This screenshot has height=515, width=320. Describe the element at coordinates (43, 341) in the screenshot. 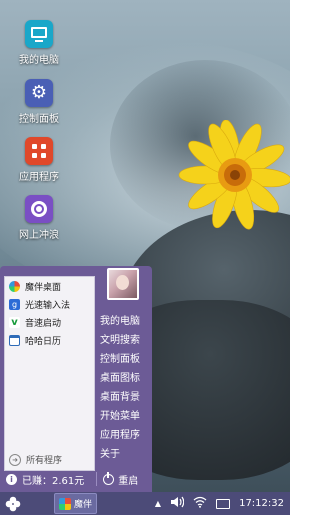

I see `program-item-label: 哈哈日历` at that location.